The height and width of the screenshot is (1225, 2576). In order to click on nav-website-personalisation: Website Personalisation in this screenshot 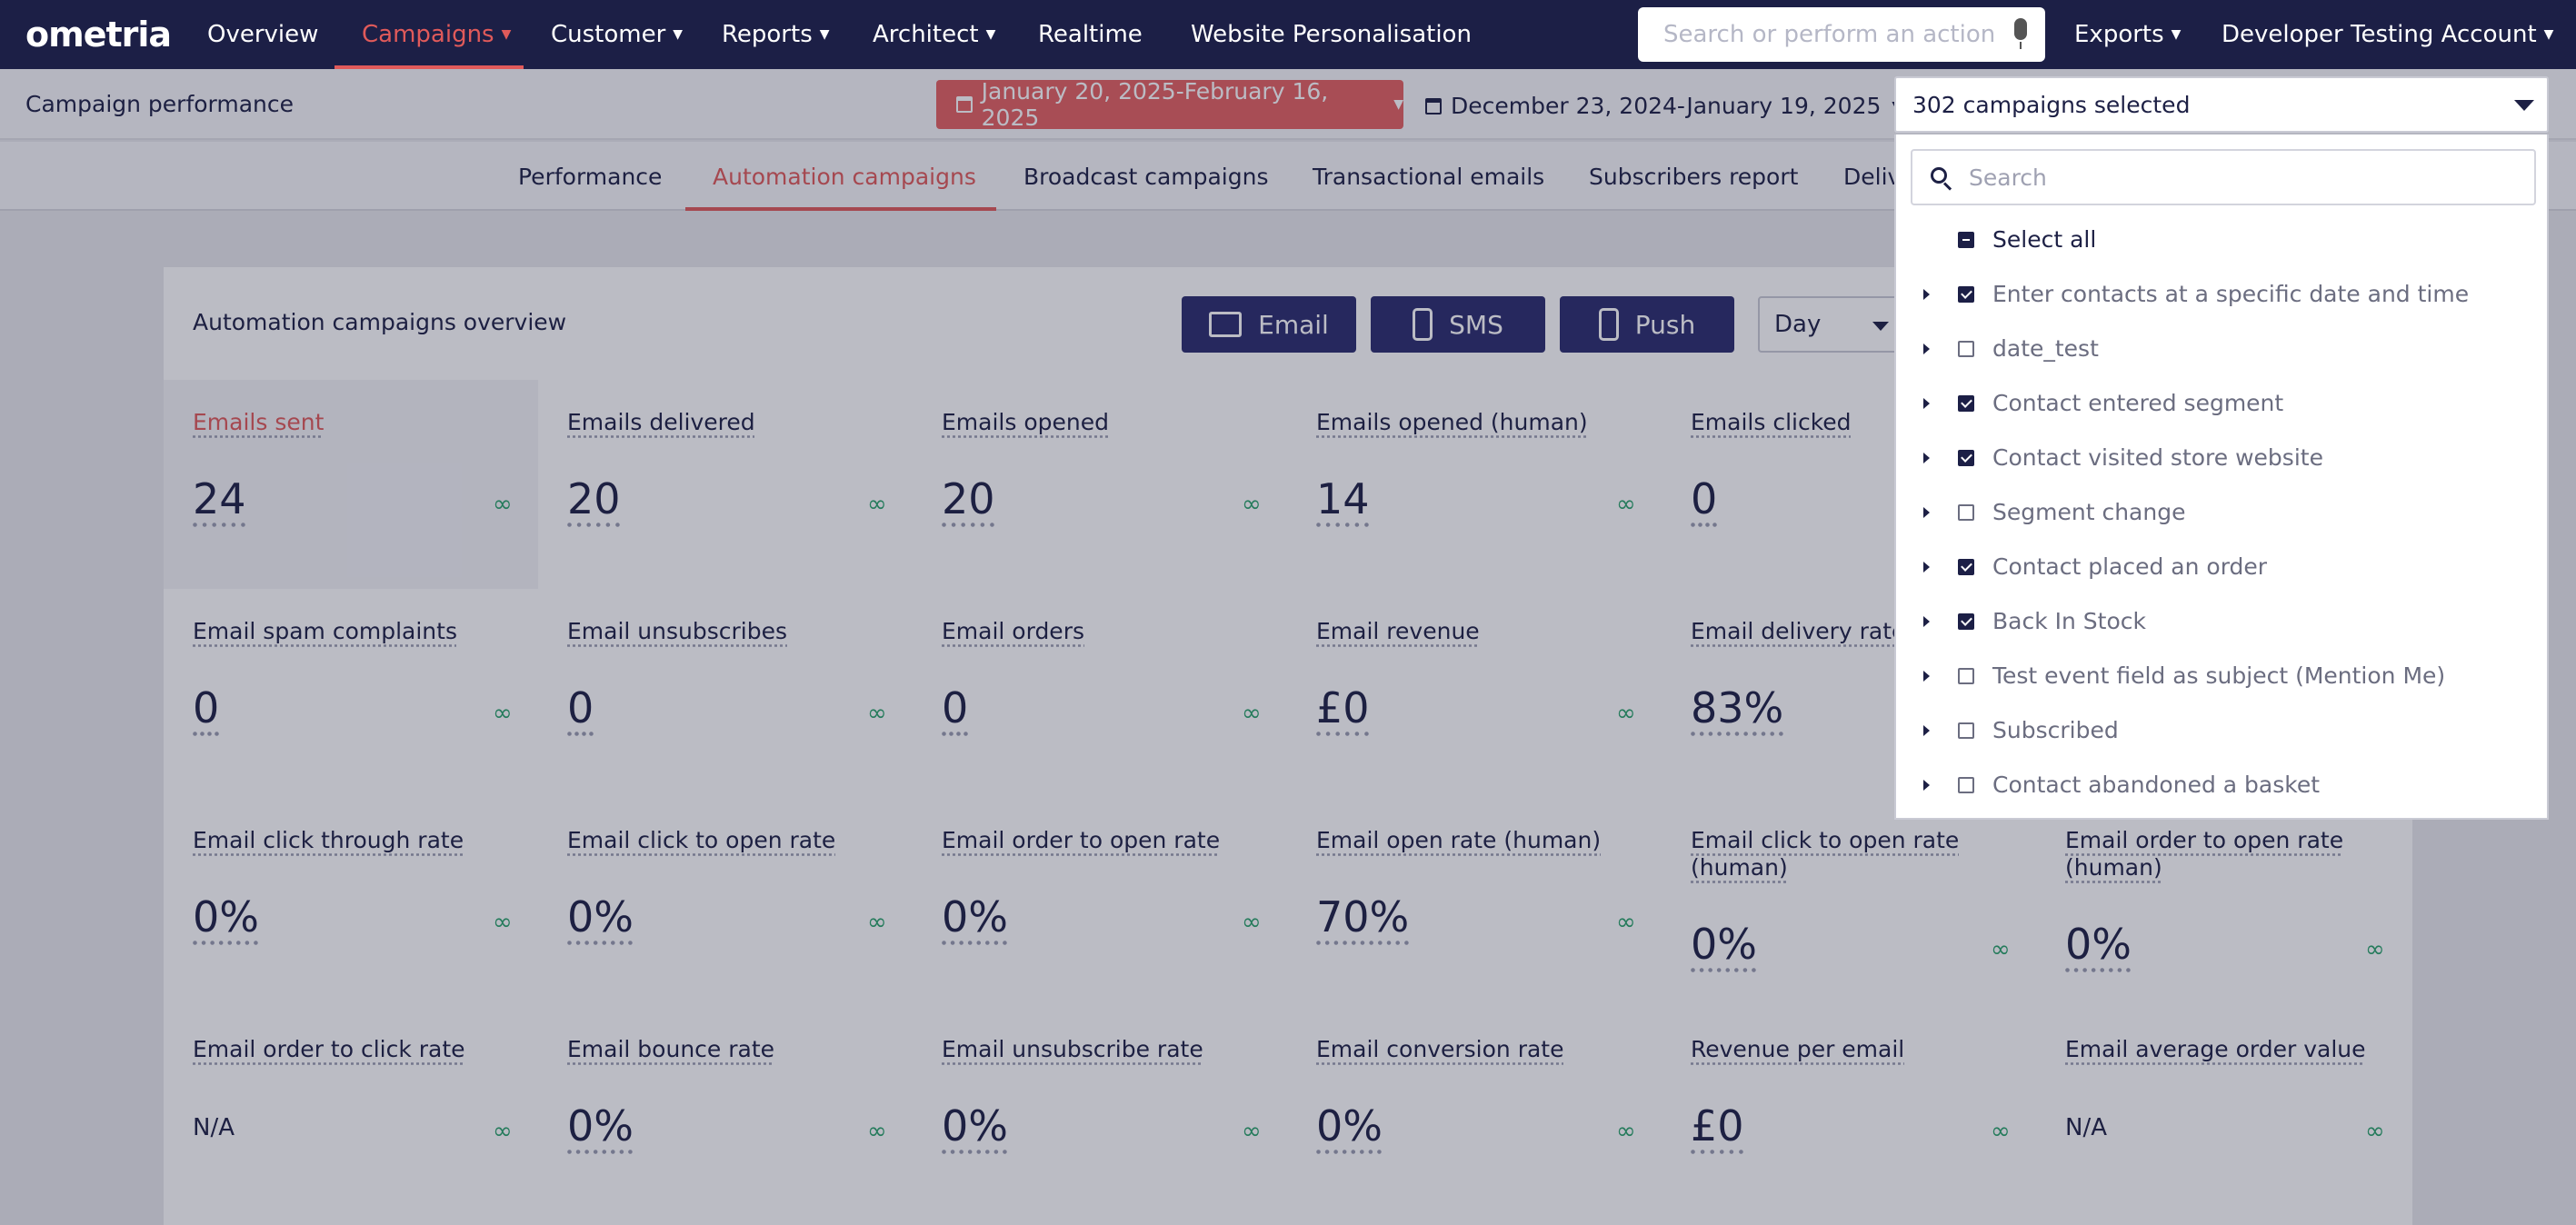, I will do `click(1331, 34)`.